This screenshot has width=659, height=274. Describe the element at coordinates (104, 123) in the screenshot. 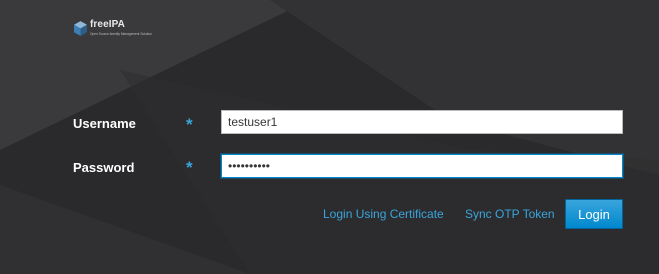

I see `username-label: Username` at that location.